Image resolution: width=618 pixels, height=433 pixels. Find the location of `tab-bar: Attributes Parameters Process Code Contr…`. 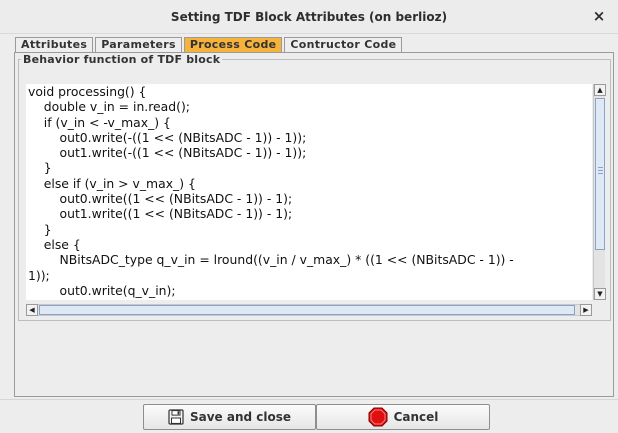

tab-bar: Attributes Parameters Process Code Contr… is located at coordinates (209, 45).